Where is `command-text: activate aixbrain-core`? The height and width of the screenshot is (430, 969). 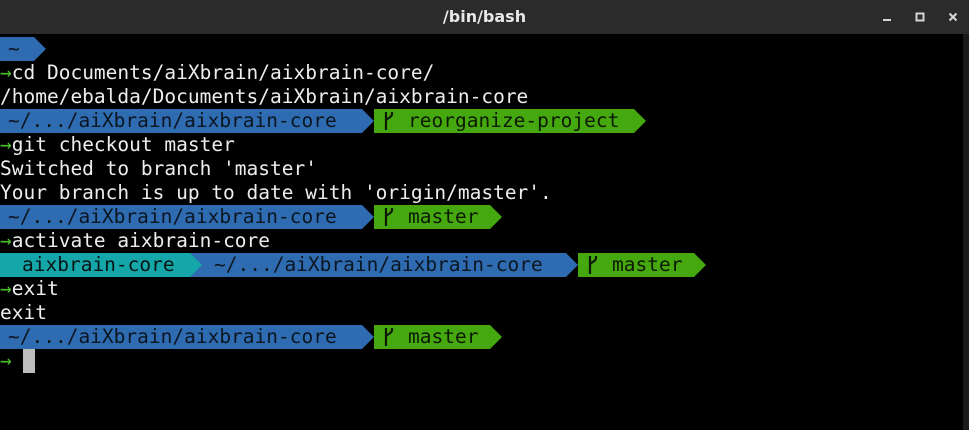
command-text: activate aixbrain-core is located at coordinates (141, 240).